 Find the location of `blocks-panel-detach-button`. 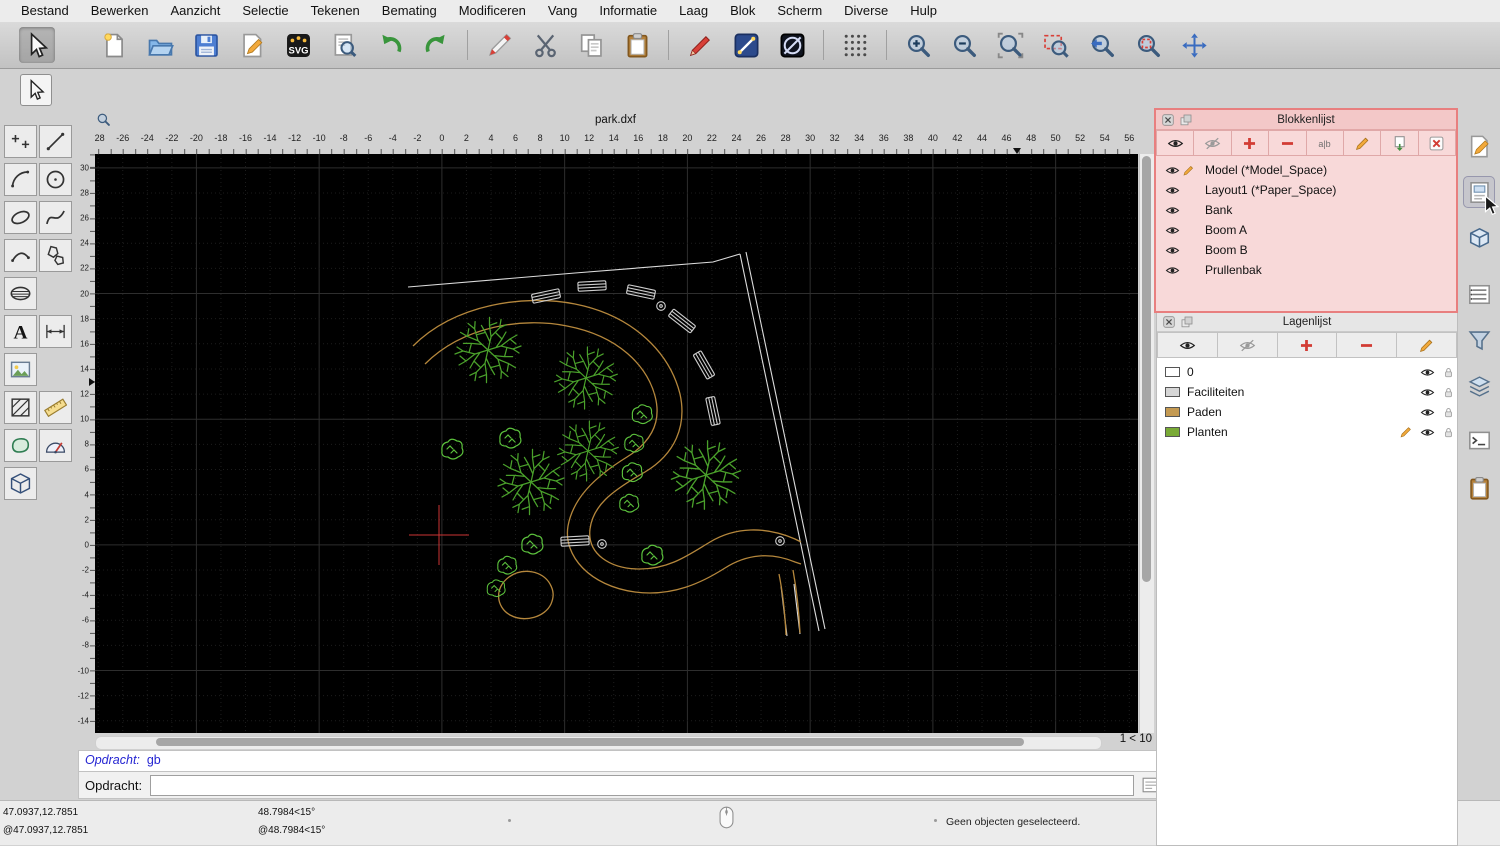

blocks-panel-detach-button is located at coordinates (1186, 120).